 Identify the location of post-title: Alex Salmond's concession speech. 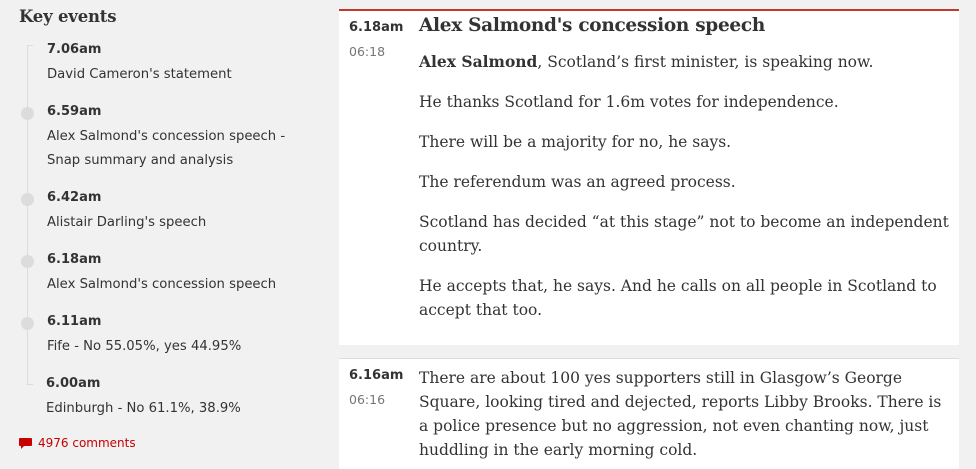
(592, 25).